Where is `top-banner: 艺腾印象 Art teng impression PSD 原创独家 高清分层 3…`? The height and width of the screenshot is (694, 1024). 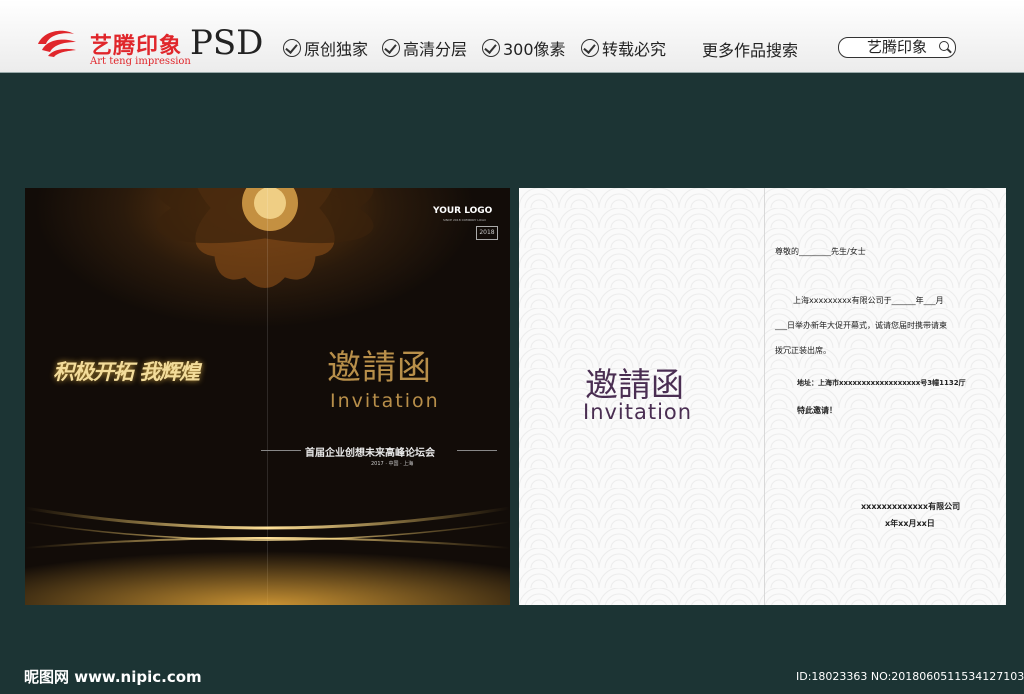 top-banner: 艺腾印象 Art teng impression PSD 原创独家 高清分层 3… is located at coordinates (512, 36).